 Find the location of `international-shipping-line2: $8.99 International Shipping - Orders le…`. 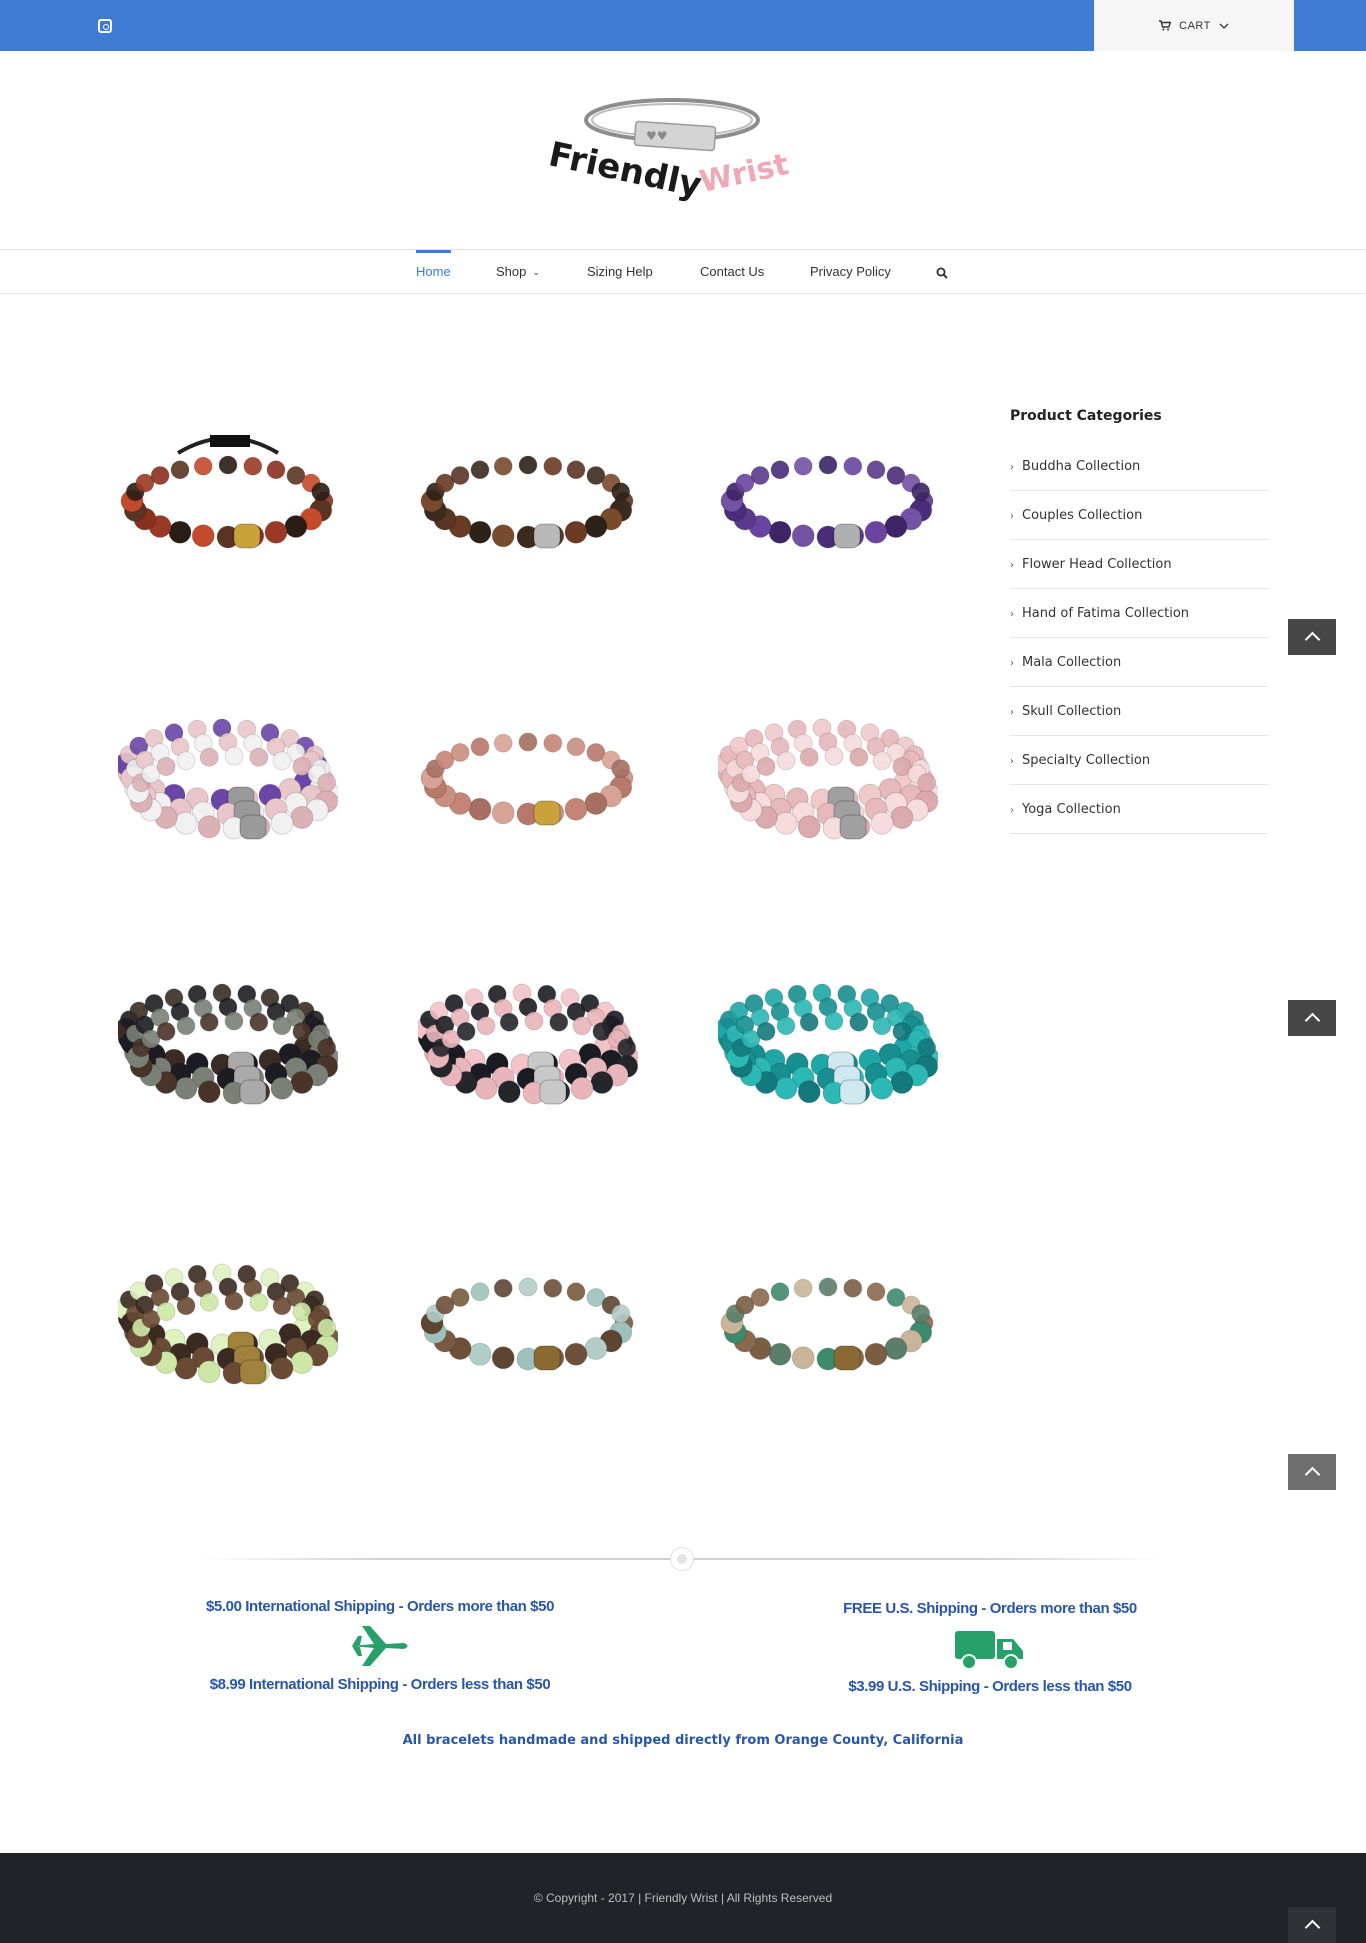

international-shipping-line2: $8.99 International Shipping - Orders le… is located at coordinates (380, 1684).